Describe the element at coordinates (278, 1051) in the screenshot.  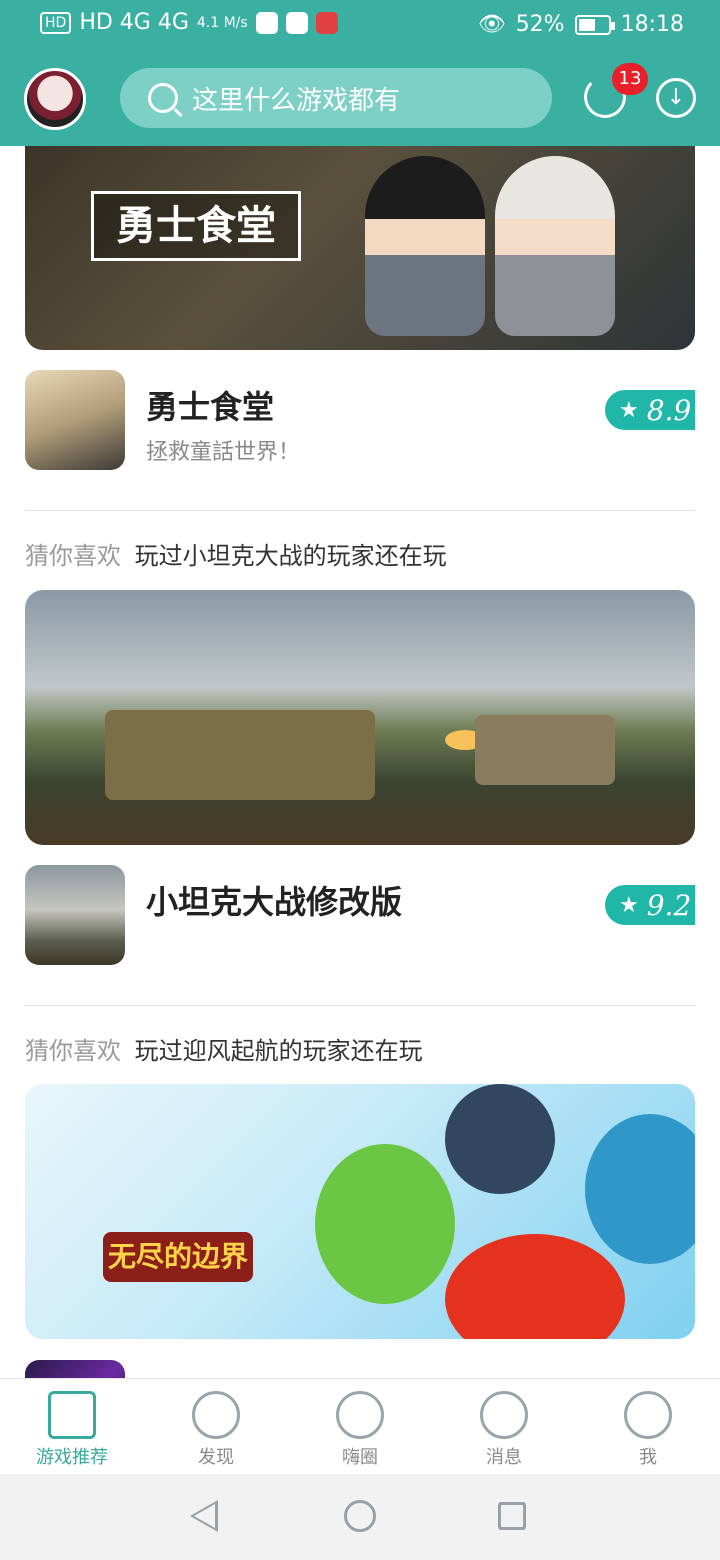
I see `section-text: 玩过迎风起航的玩家还在玩` at that location.